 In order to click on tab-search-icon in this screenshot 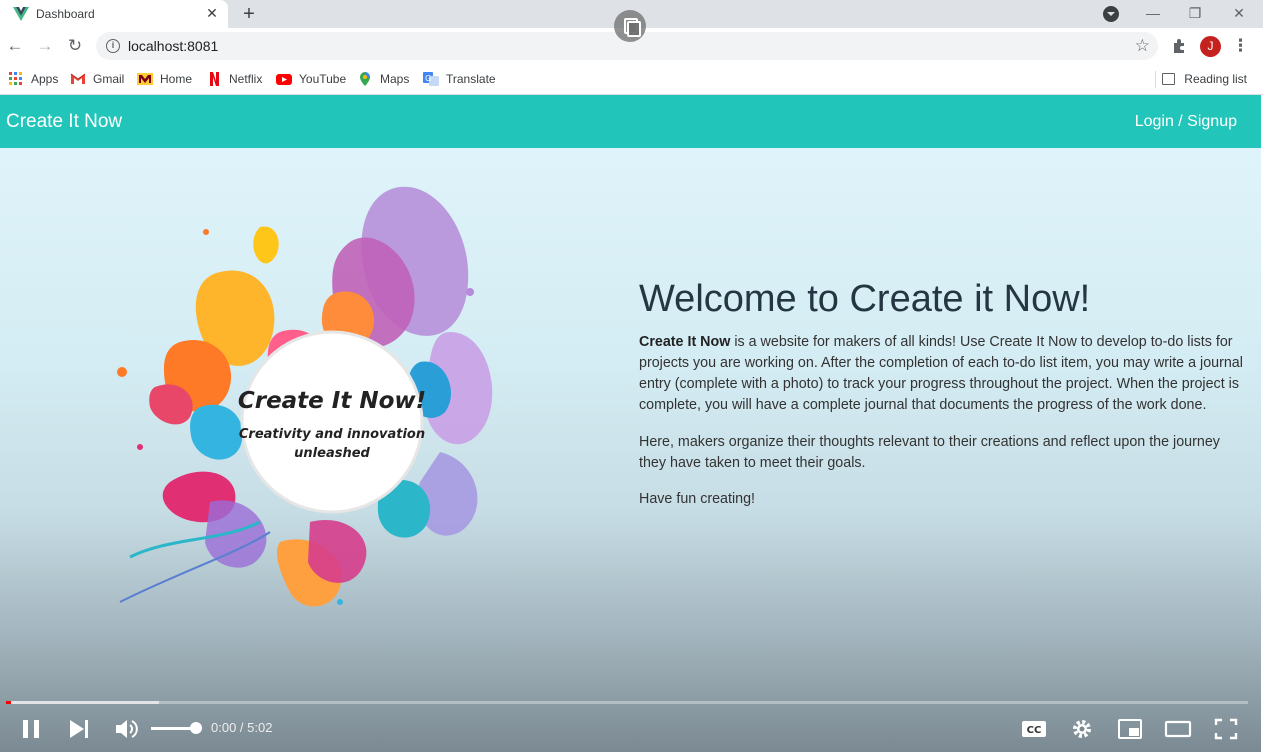, I will do `click(1111, 14)`.